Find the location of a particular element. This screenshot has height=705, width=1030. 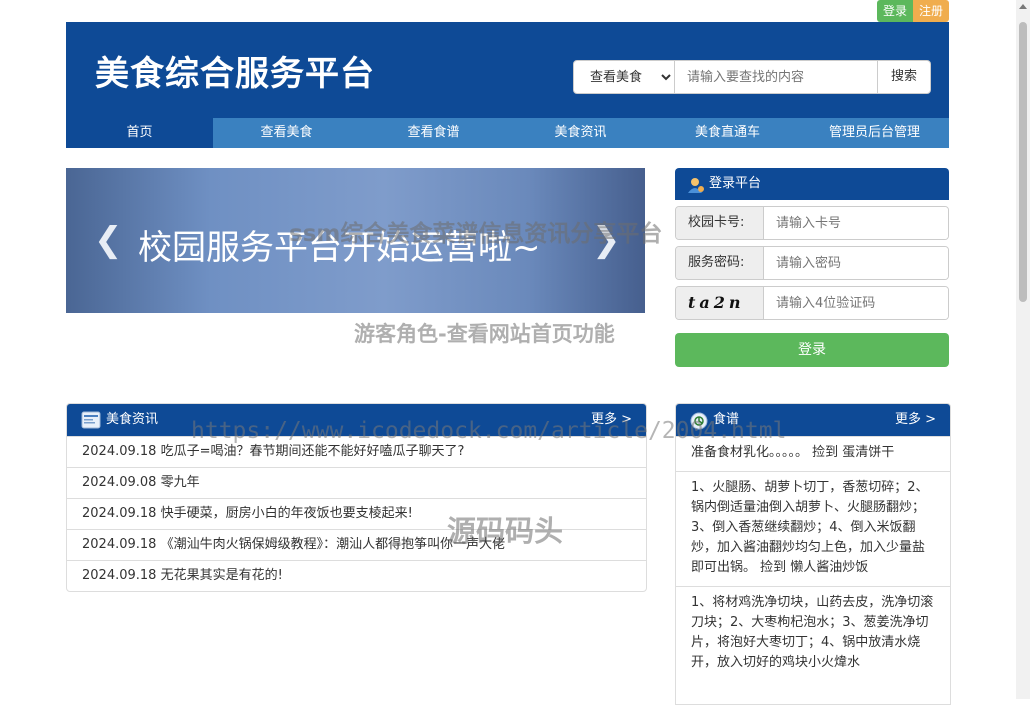

search-category-select: 查看美食 is located at coordinates (624, 77).